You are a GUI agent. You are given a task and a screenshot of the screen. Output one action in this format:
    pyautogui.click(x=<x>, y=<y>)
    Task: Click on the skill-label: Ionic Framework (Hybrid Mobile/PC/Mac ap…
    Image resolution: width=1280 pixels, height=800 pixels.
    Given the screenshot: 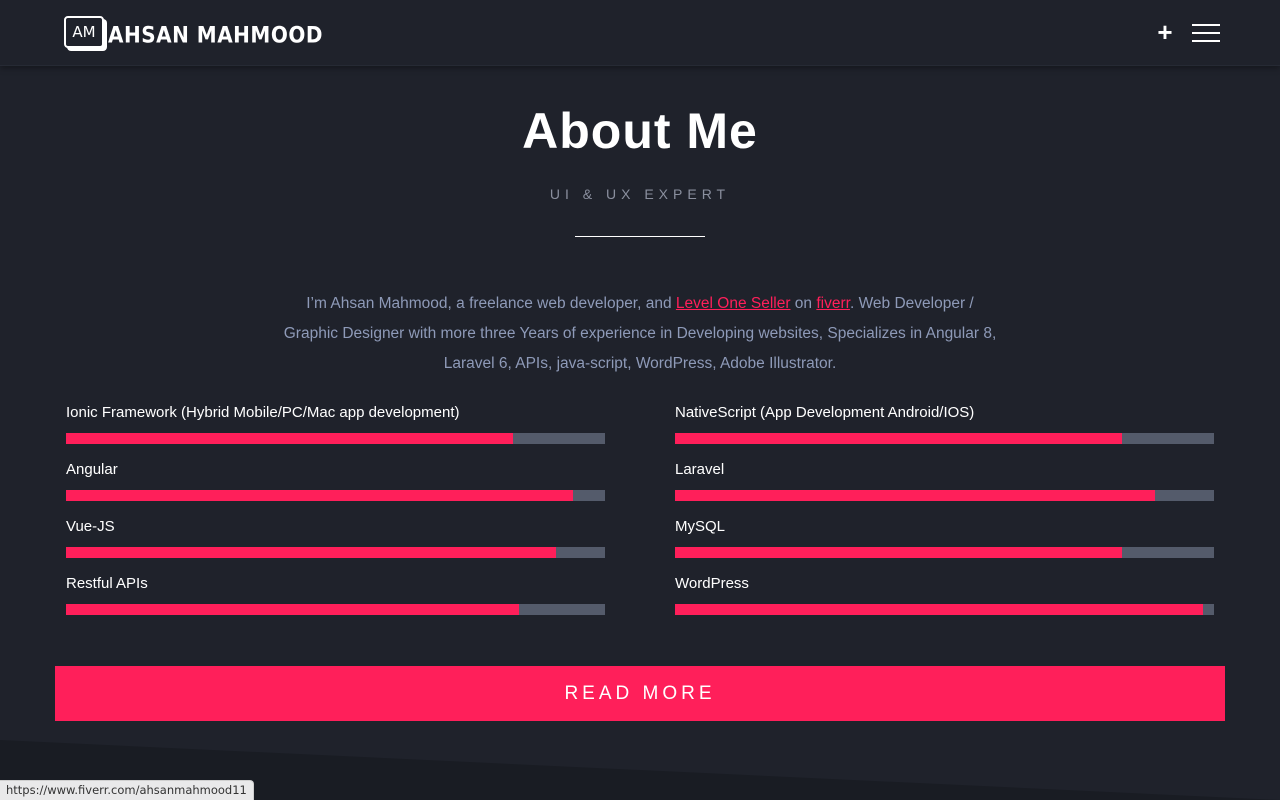 What is the action you would take?
    pyautogui.click(x=263, y=412)
    